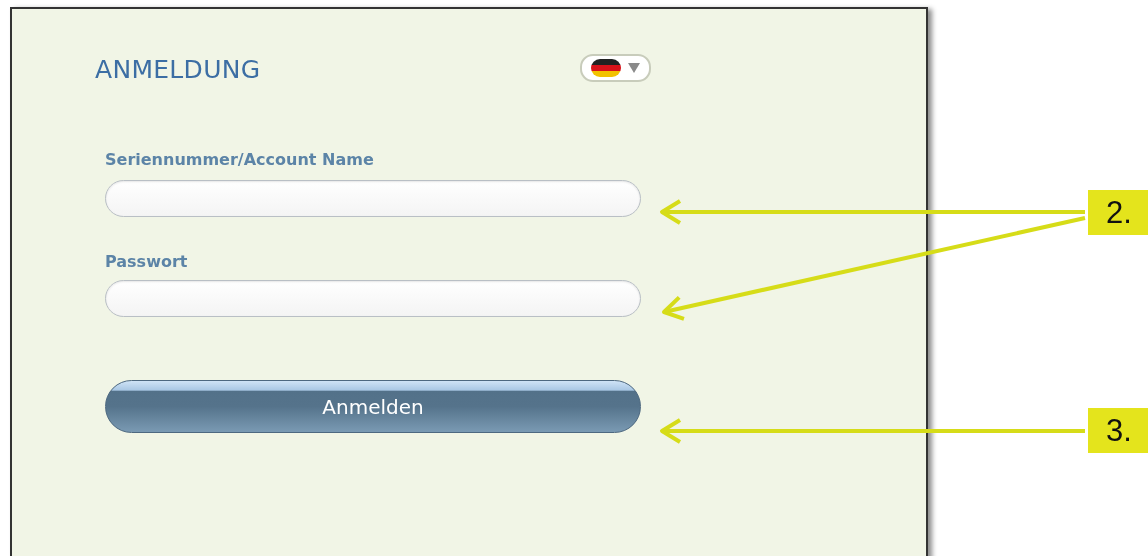 This screenshot has height=556, width=1148. What do you see at coordinates (147, 261) in the screenshot?
I see `field-label: Passwort` at bounding box center [147, 261].